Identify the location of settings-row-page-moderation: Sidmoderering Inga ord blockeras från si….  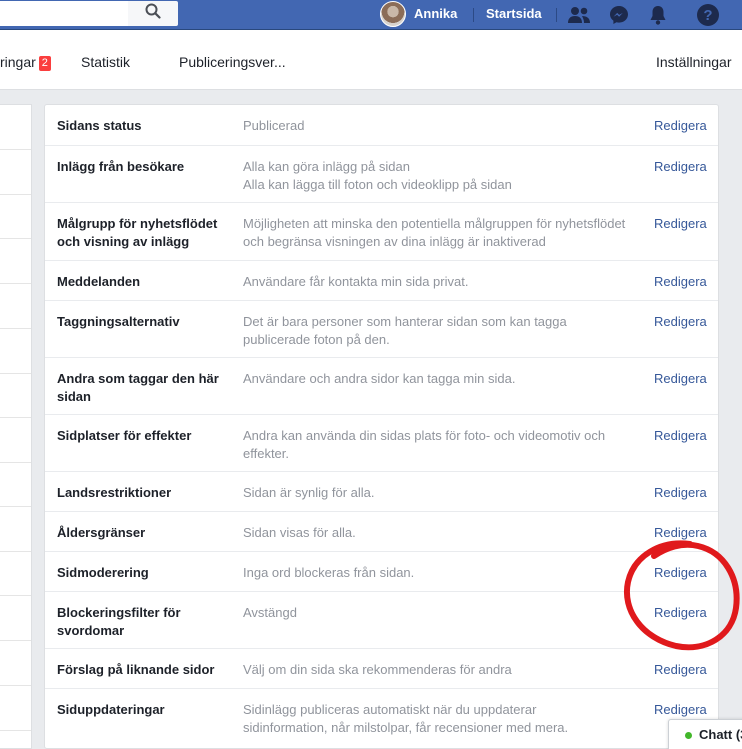
(381, 571).